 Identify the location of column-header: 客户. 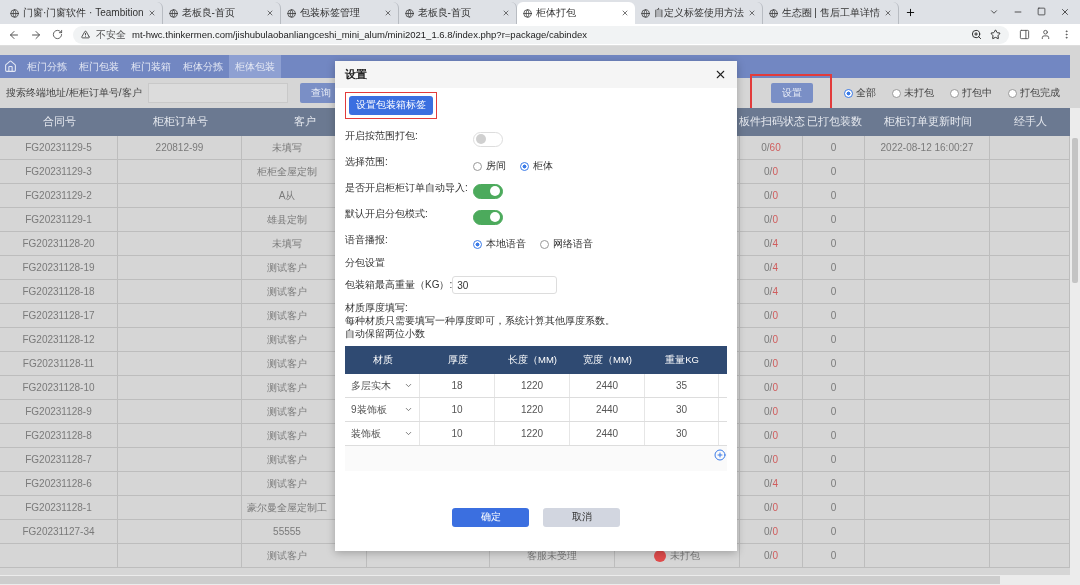
(304, 122).